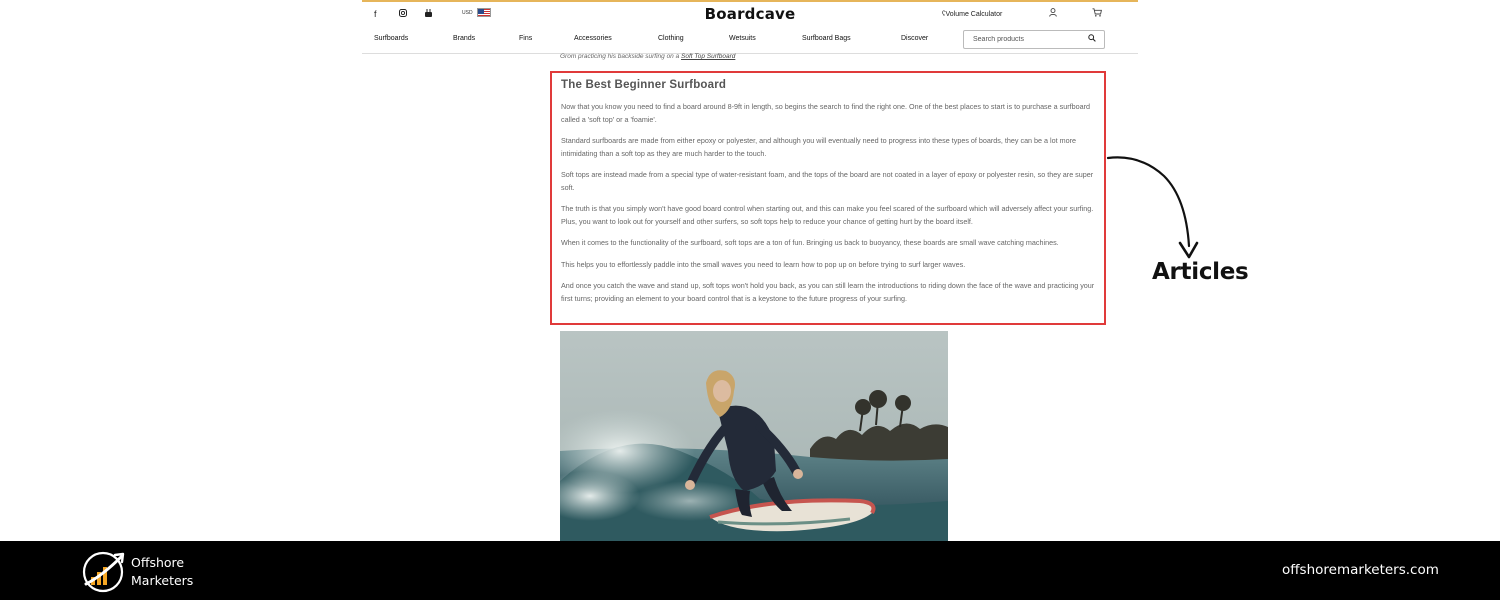 The height and width of the screenshot is (600, 1500). Describe the element at coordinates (525, 38) in the screenshot. I see `nav-fins: Fins` at that location.